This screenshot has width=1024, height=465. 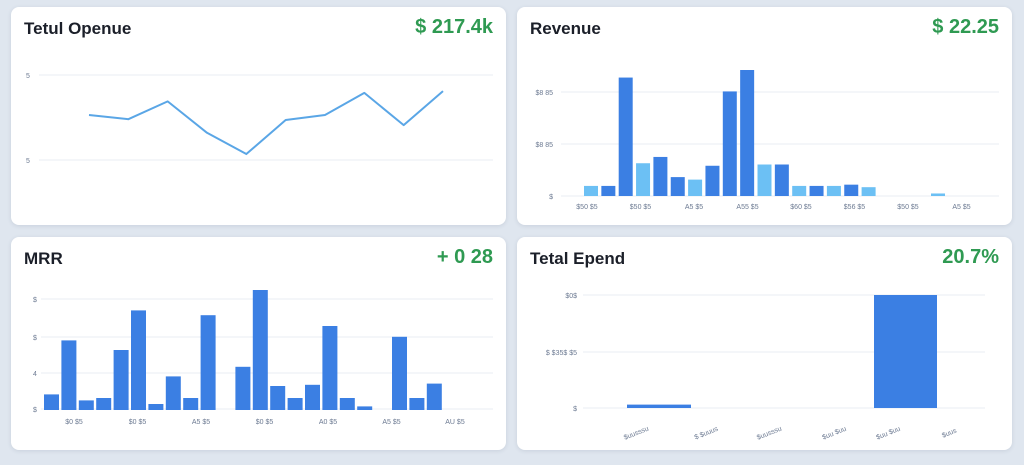 I want to click on x-tick-label: A55 $5, so click(x=747, y=207).